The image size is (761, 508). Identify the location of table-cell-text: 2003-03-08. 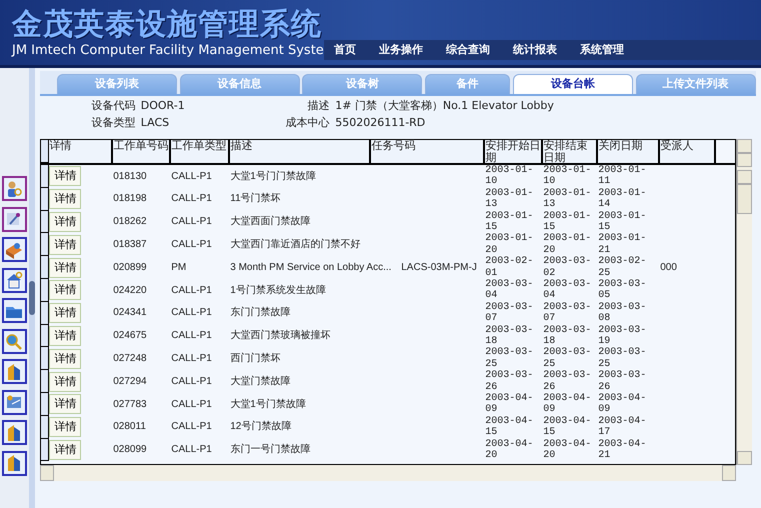
(623, 313).